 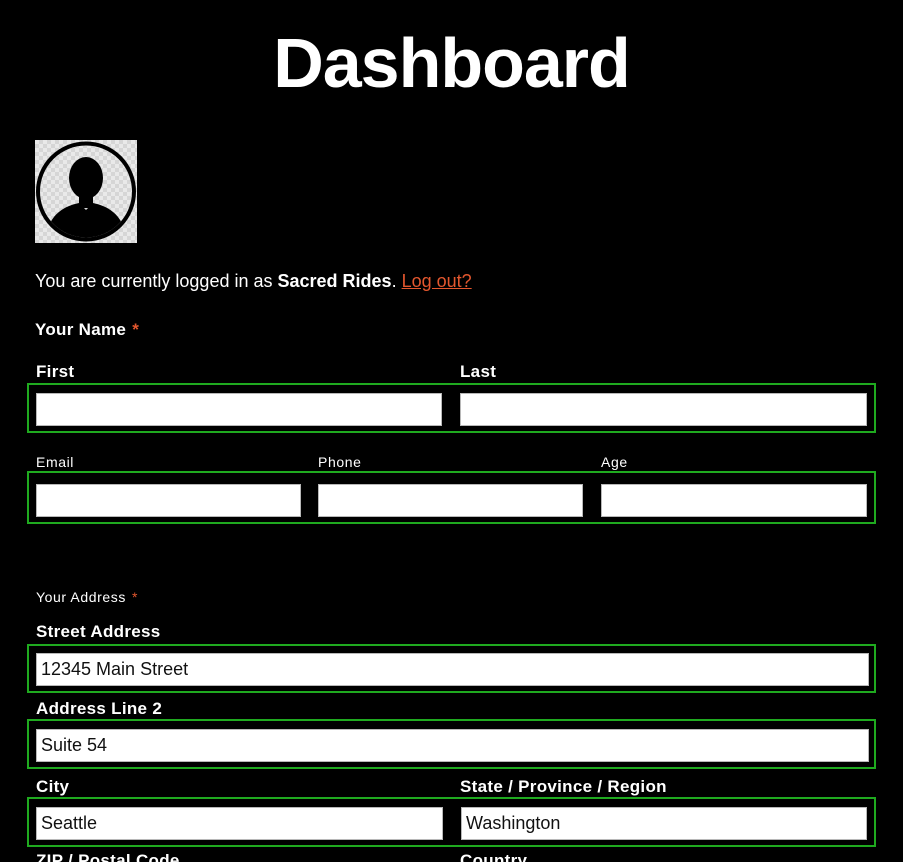 What do you see at coordinates (239, 409) in the screenshot?
I see `first-name-input` at bounding box center [239, 409].